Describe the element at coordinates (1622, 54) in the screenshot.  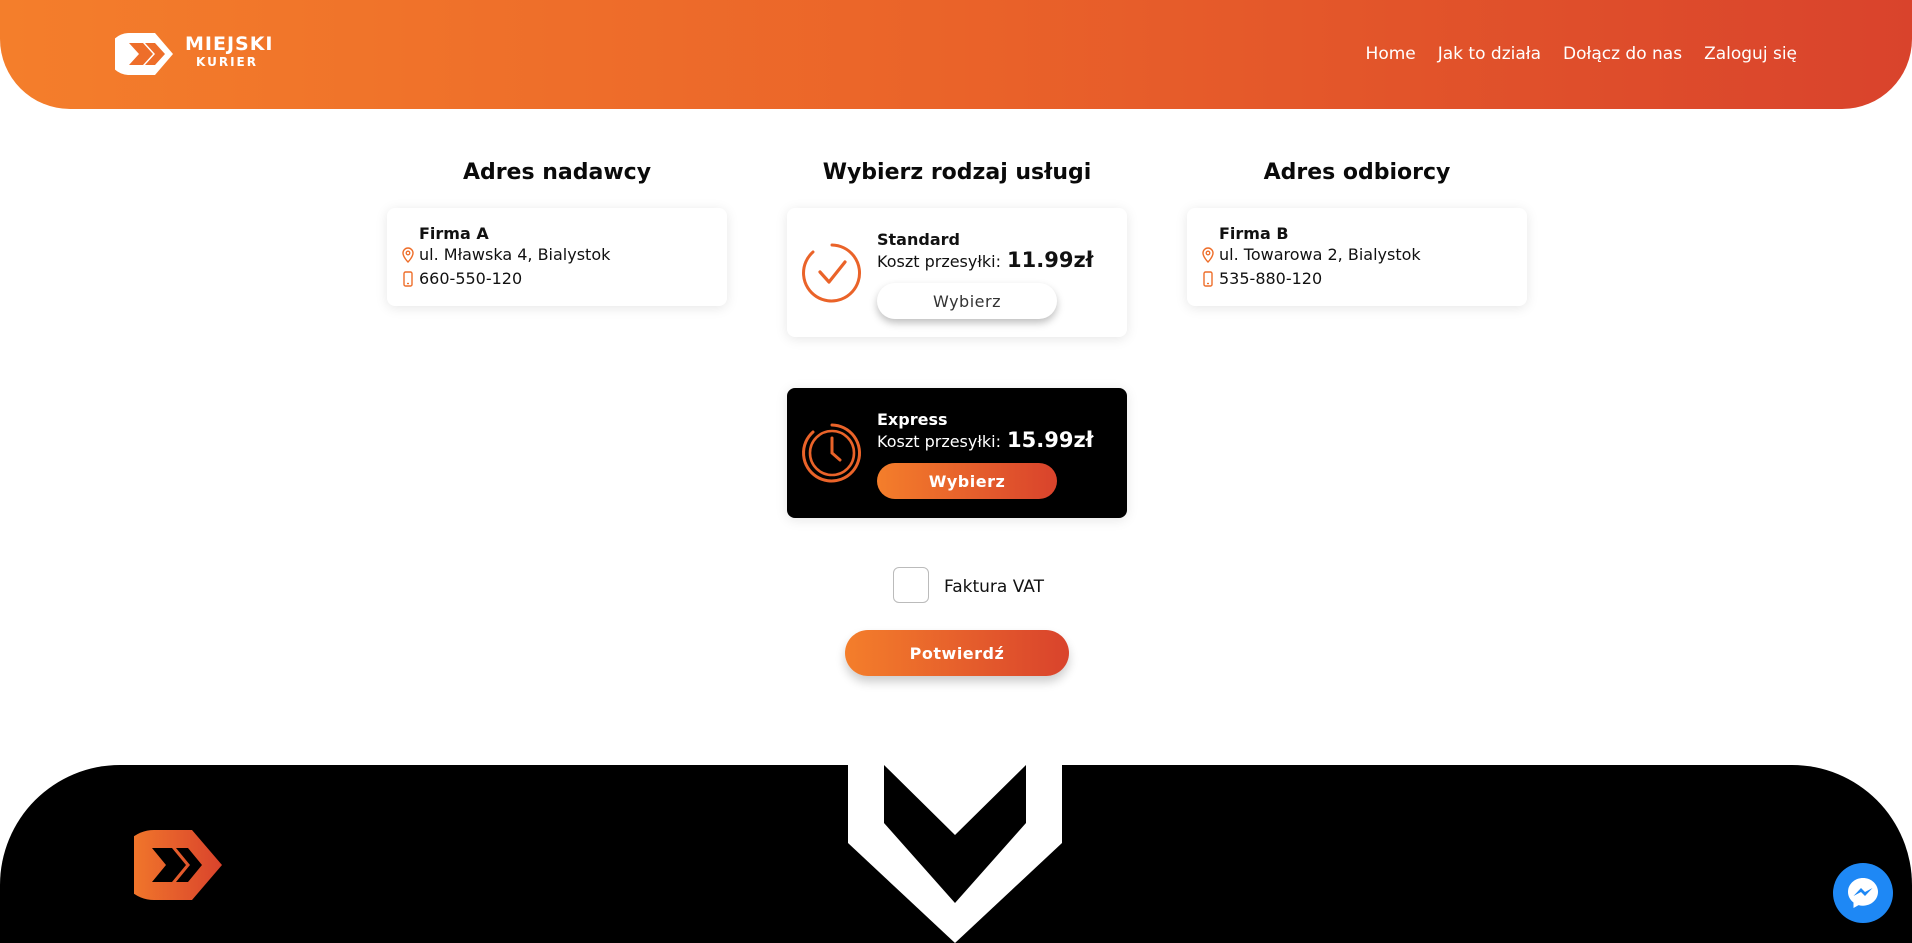
I see `nav-join-us: Dołącz do nas` at that location.